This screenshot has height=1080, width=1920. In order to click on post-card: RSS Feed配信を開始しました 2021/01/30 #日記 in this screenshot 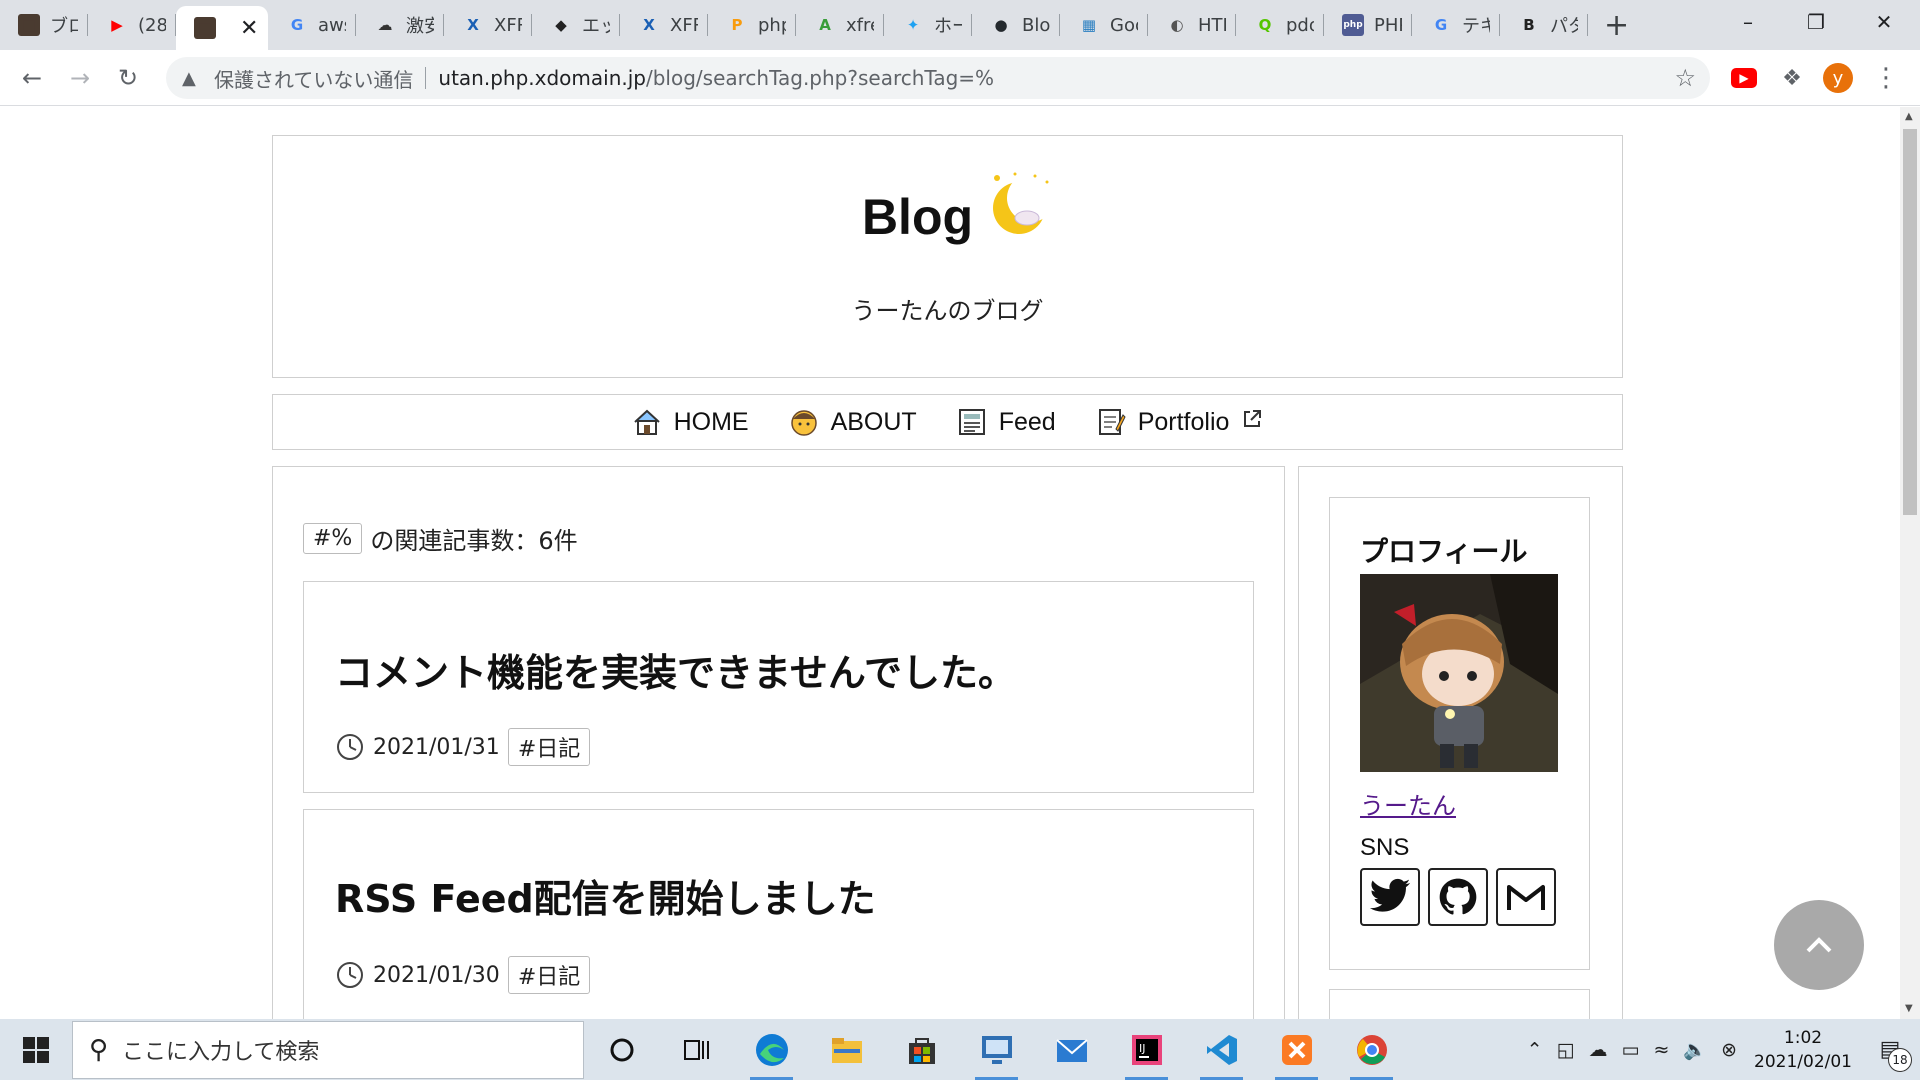, I will do `click(778, 914)`.